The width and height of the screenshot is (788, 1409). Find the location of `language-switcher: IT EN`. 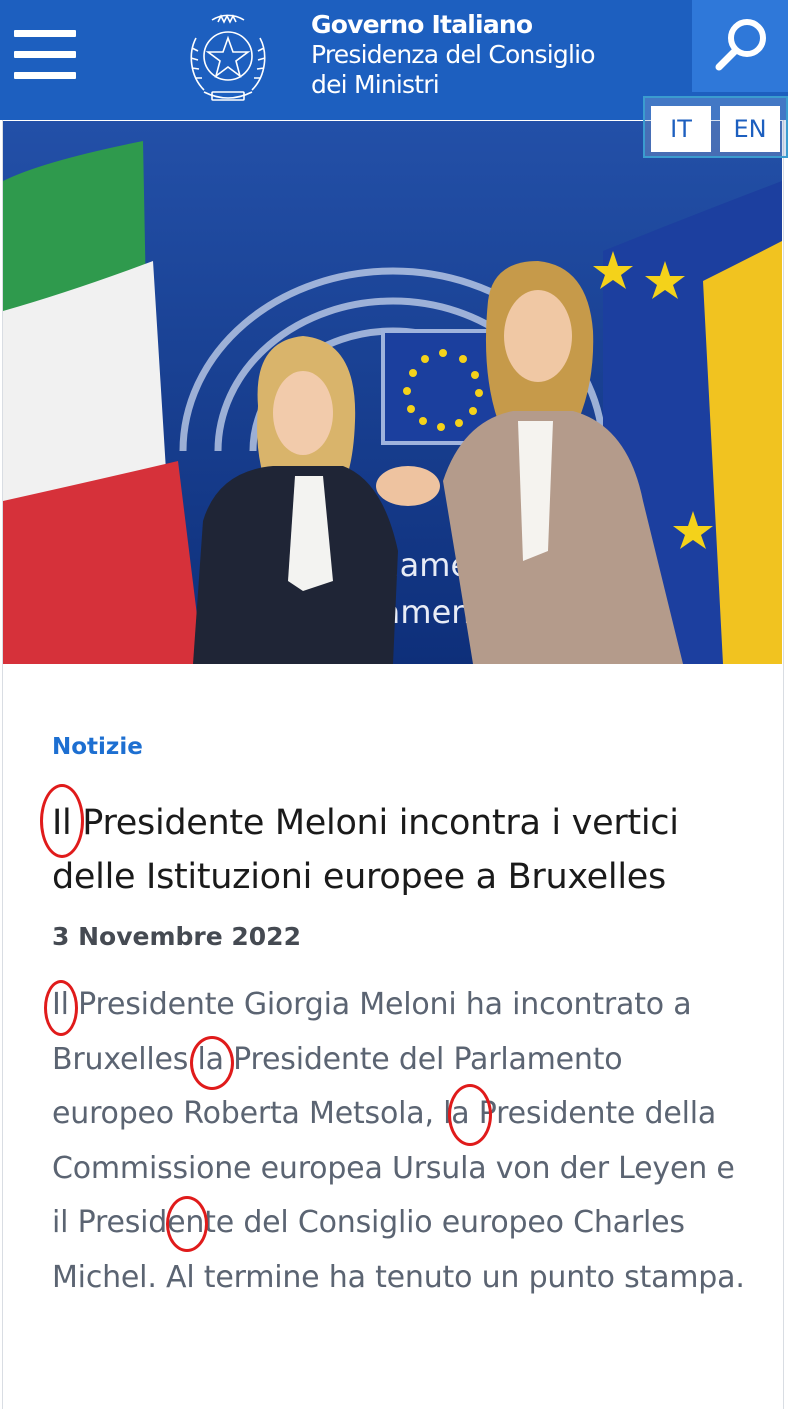

language-switcher: IT EN is located at coordinates (715, 127).